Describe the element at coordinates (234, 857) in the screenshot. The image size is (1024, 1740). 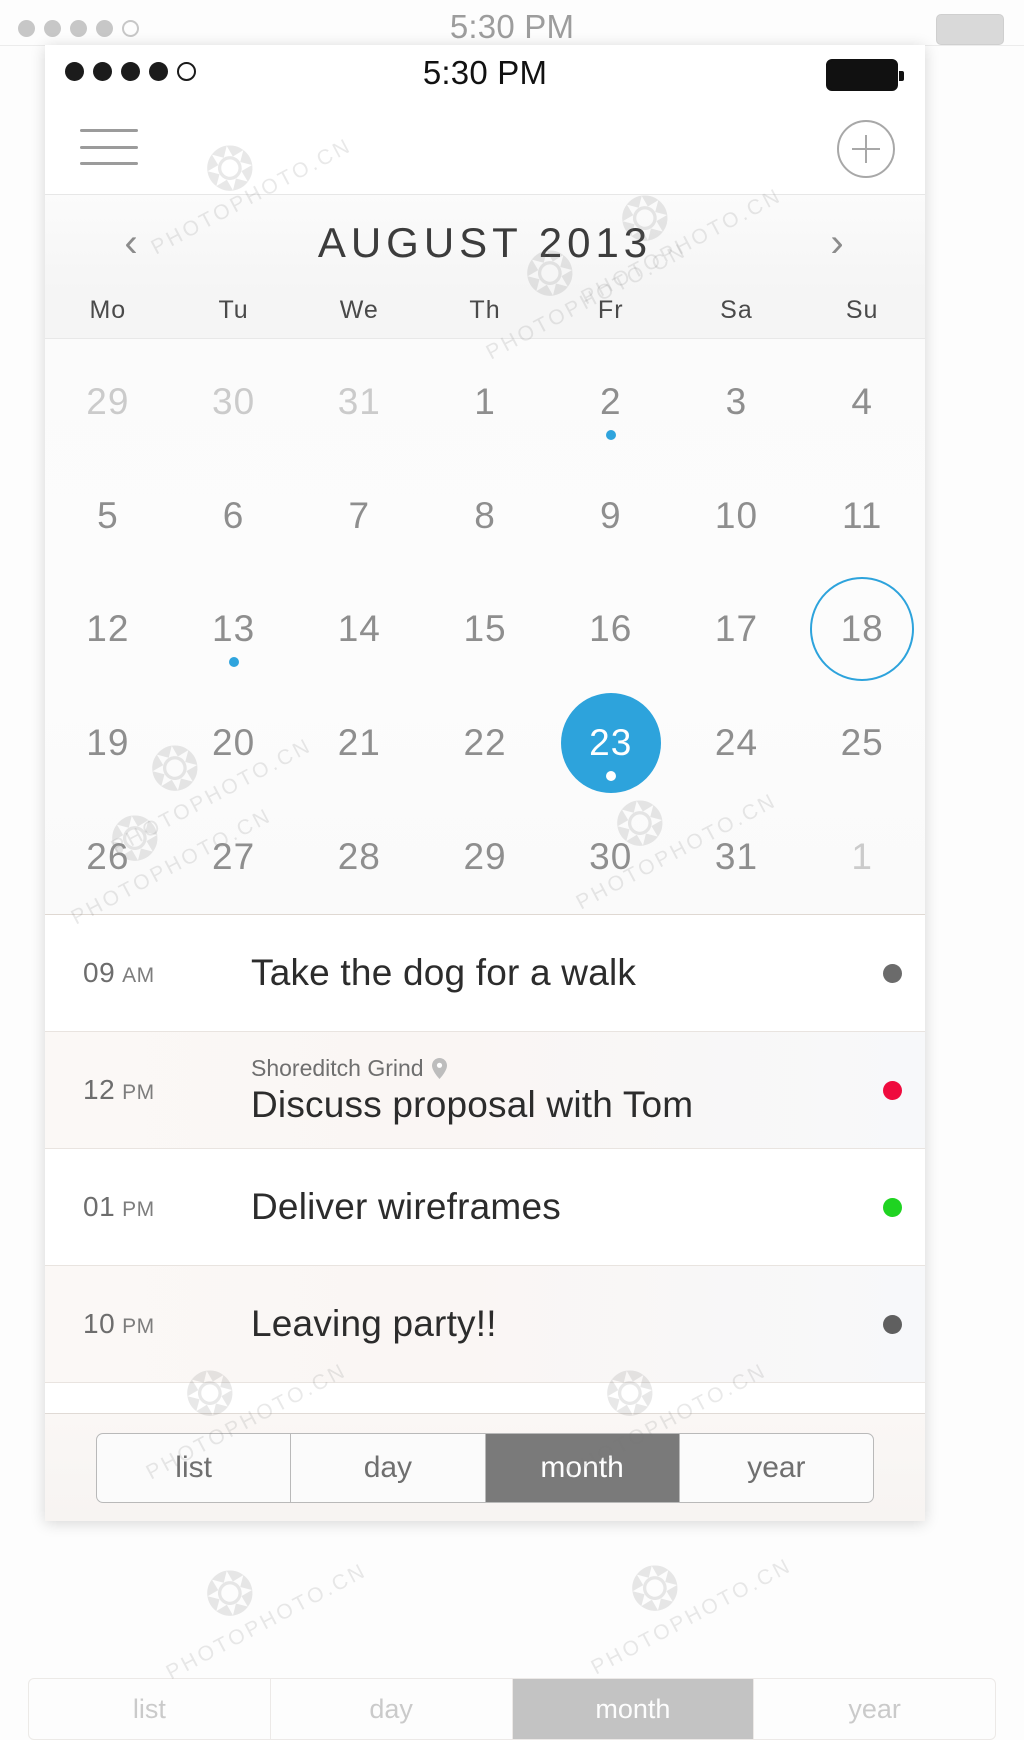
I see `calendar-day-27: 27` at that location.